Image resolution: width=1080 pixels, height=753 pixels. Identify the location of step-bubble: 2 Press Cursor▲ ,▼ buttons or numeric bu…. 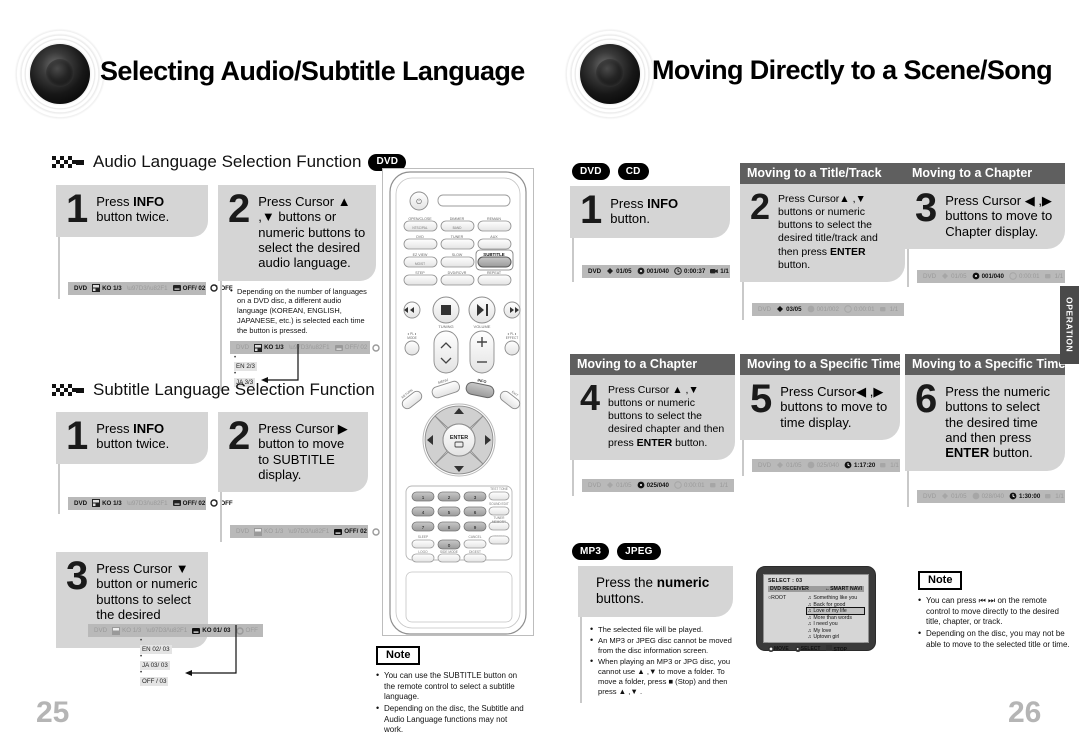
(822, 233).